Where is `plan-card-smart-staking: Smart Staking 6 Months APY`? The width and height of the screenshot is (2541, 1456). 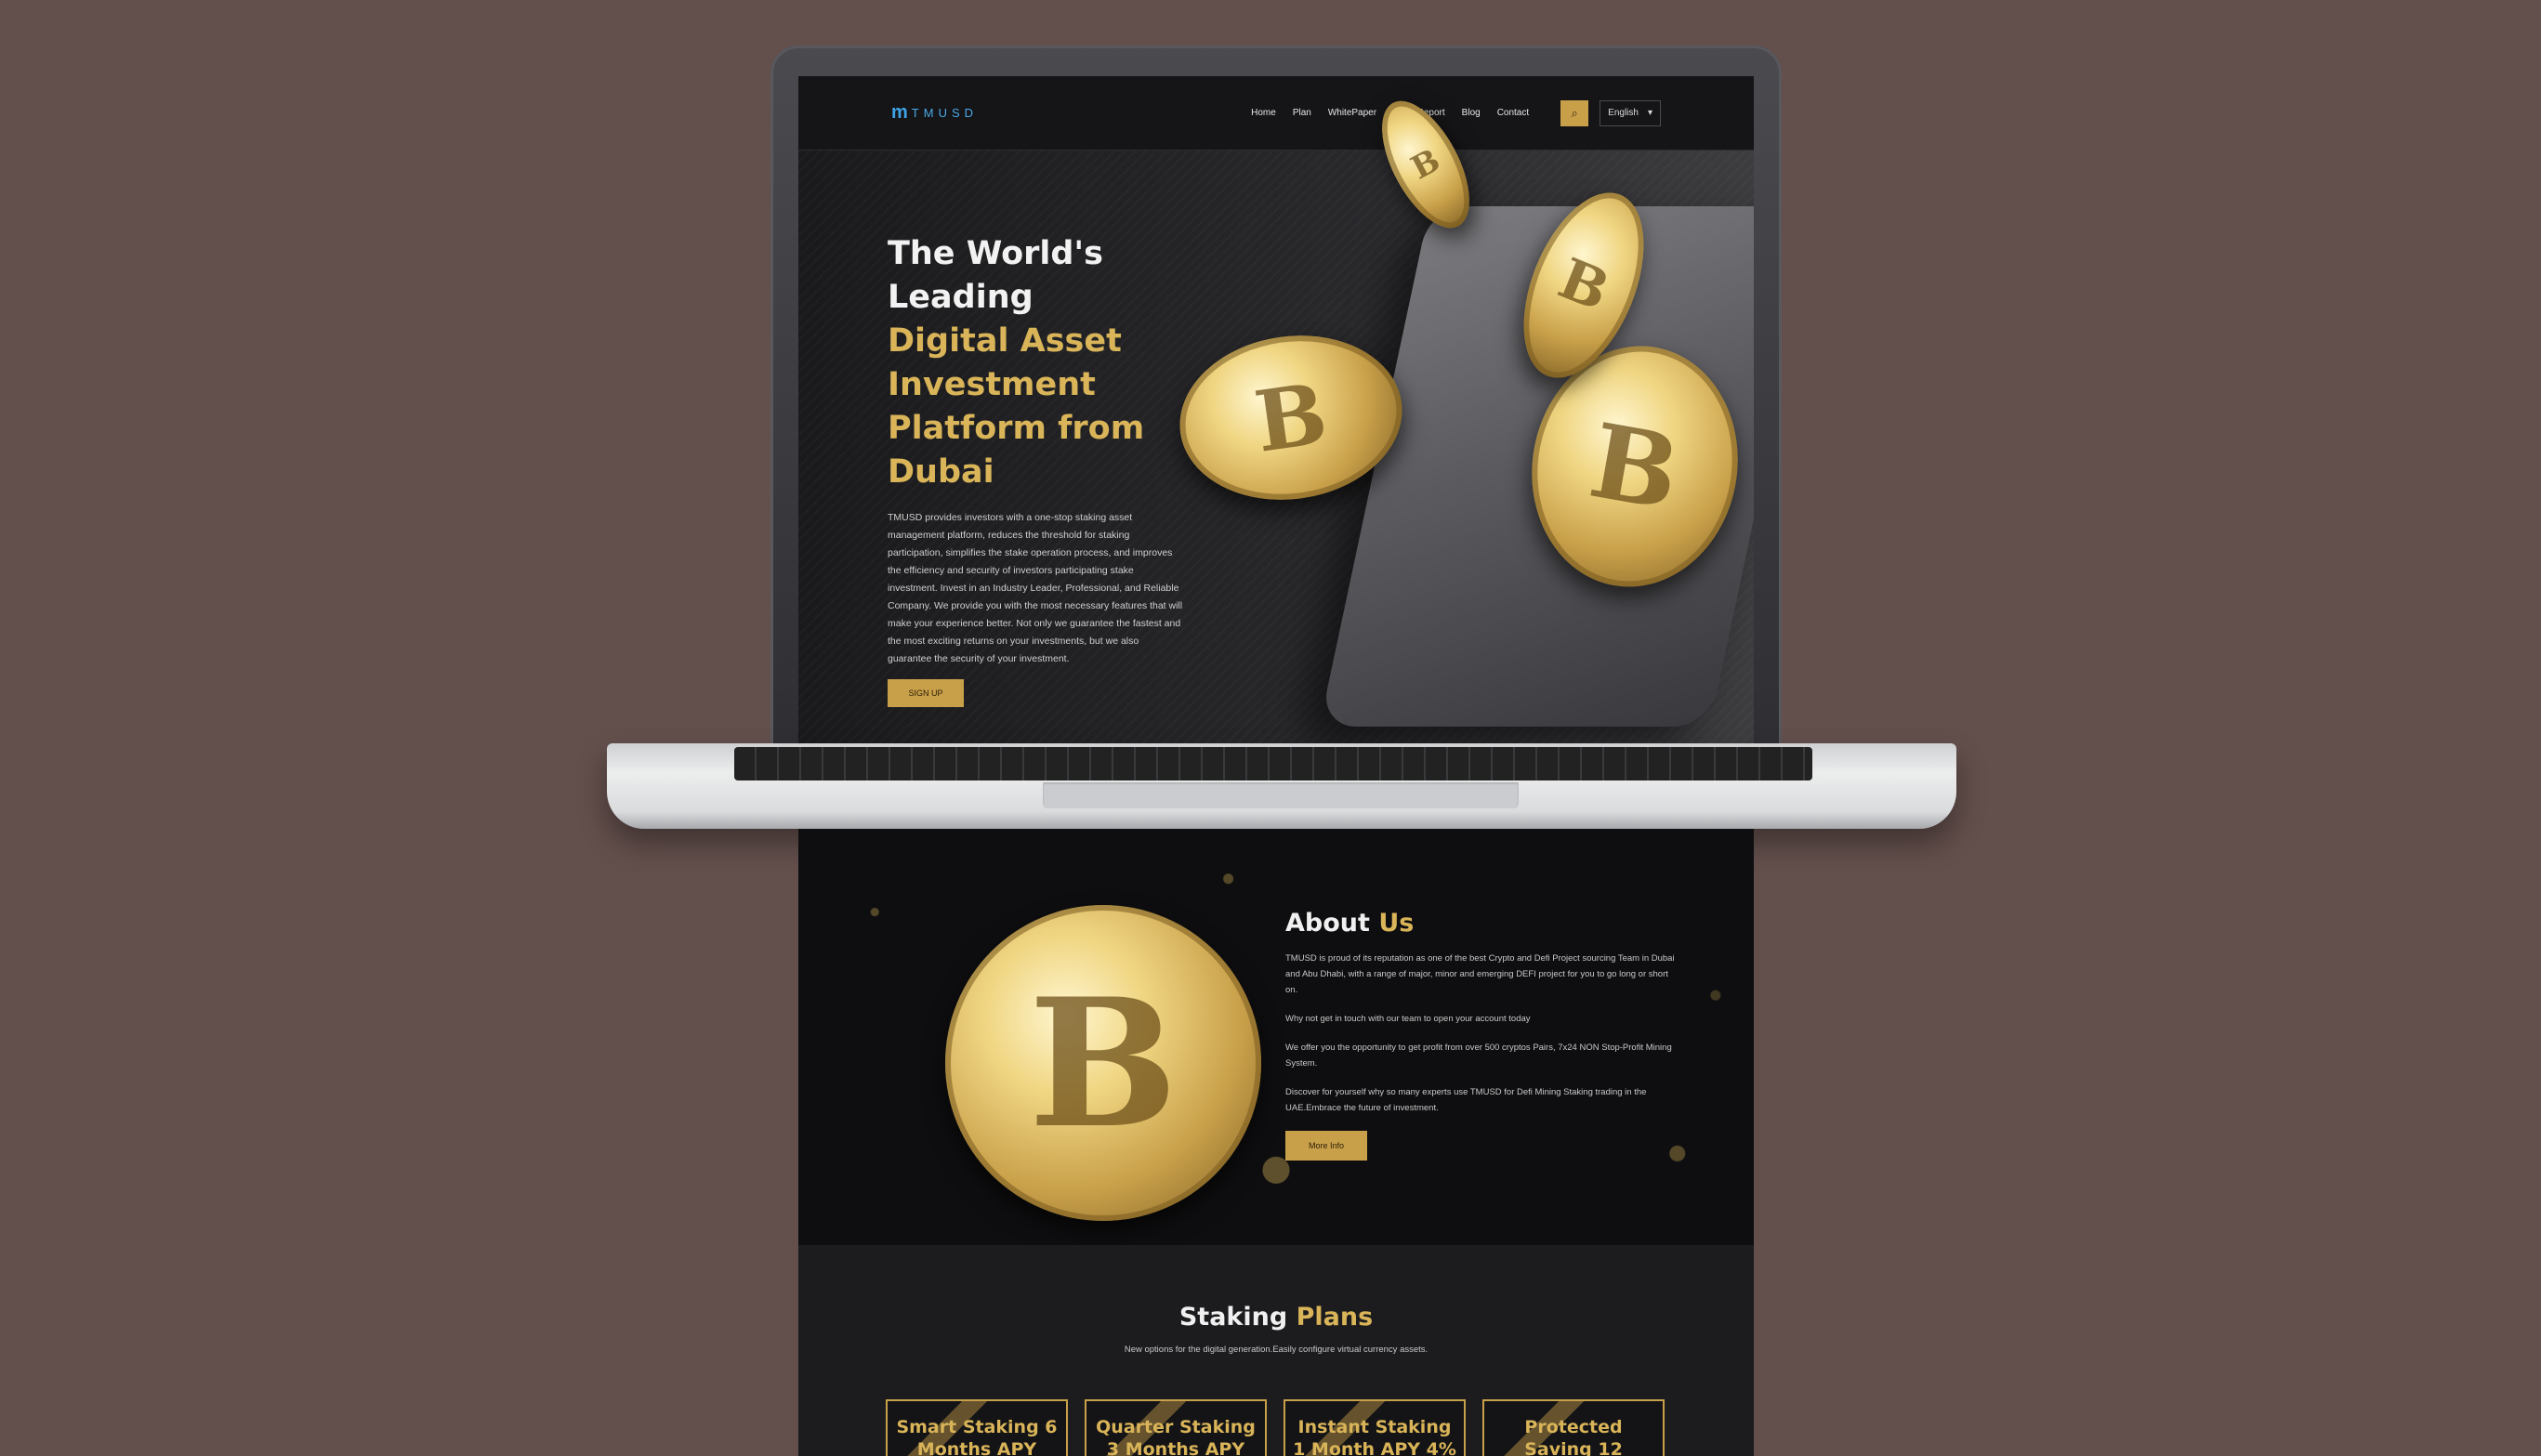 plan-card-smart-staking: Smart Staking 6 Months APY is located at coordinates (977, 1427).